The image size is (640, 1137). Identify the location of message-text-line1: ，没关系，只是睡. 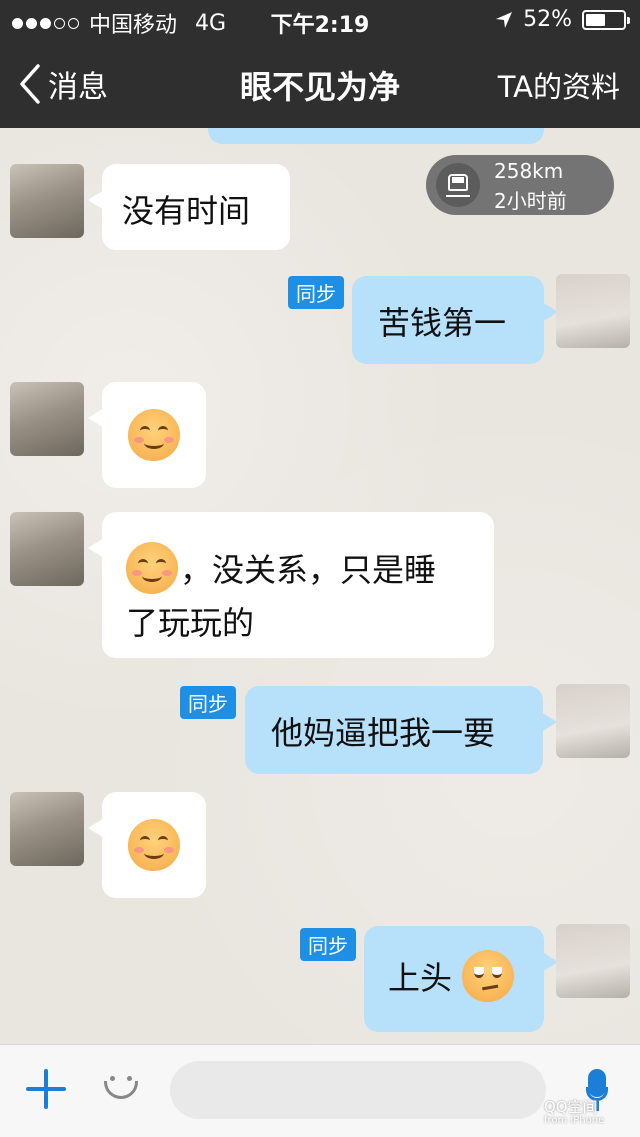
(308, 570).